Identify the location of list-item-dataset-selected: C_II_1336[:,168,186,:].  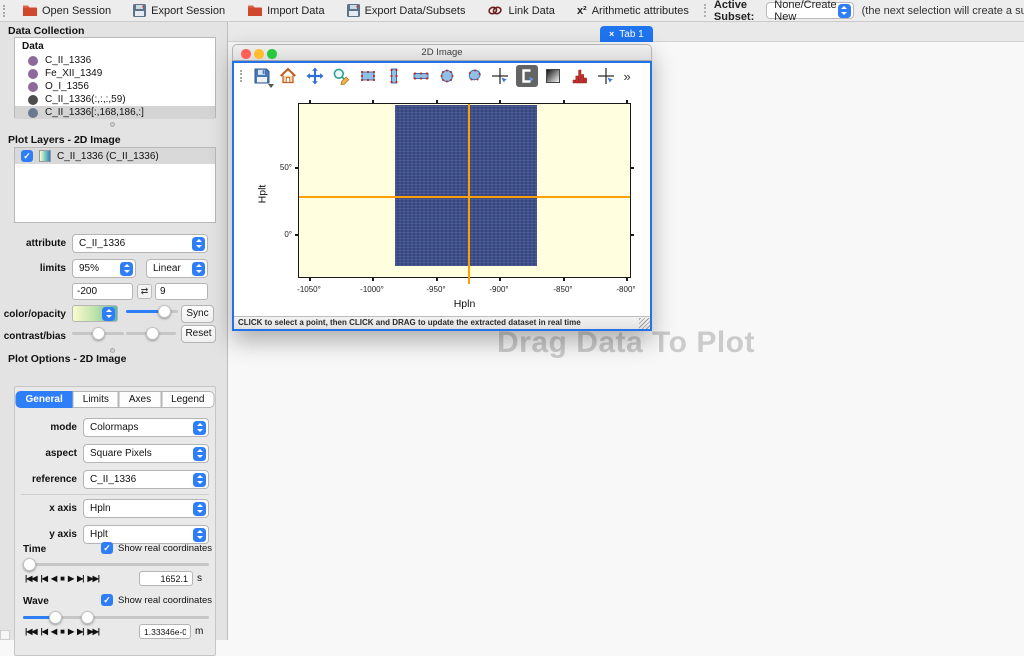
(115, 112).